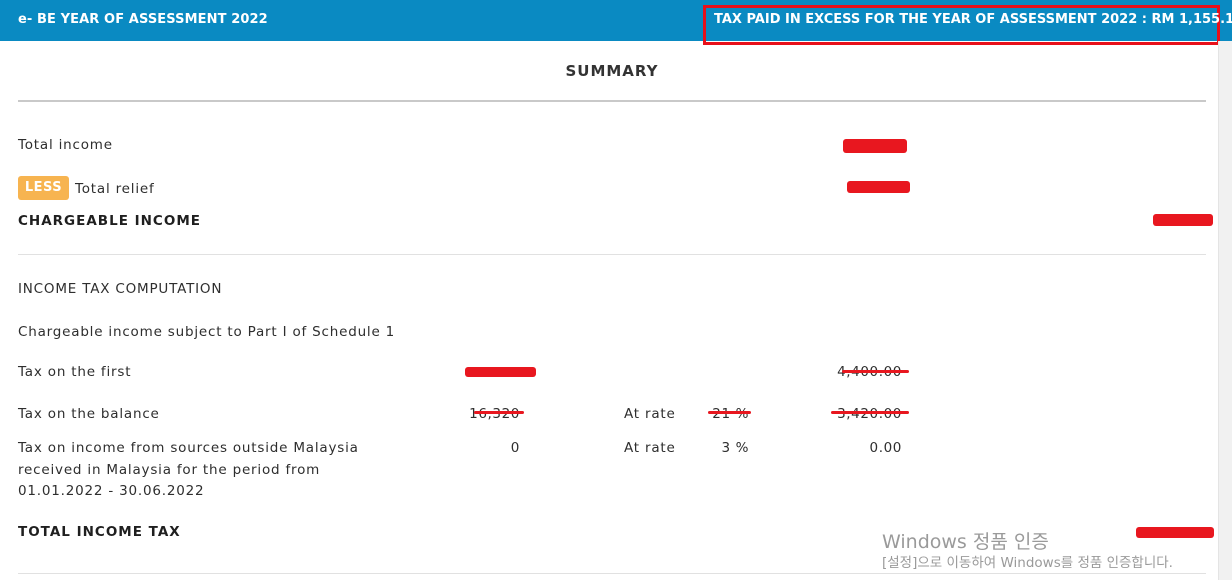 The width and height of the screenshot is (1232, 580). I want to click on total-relief-redaction, so click(878, 187).